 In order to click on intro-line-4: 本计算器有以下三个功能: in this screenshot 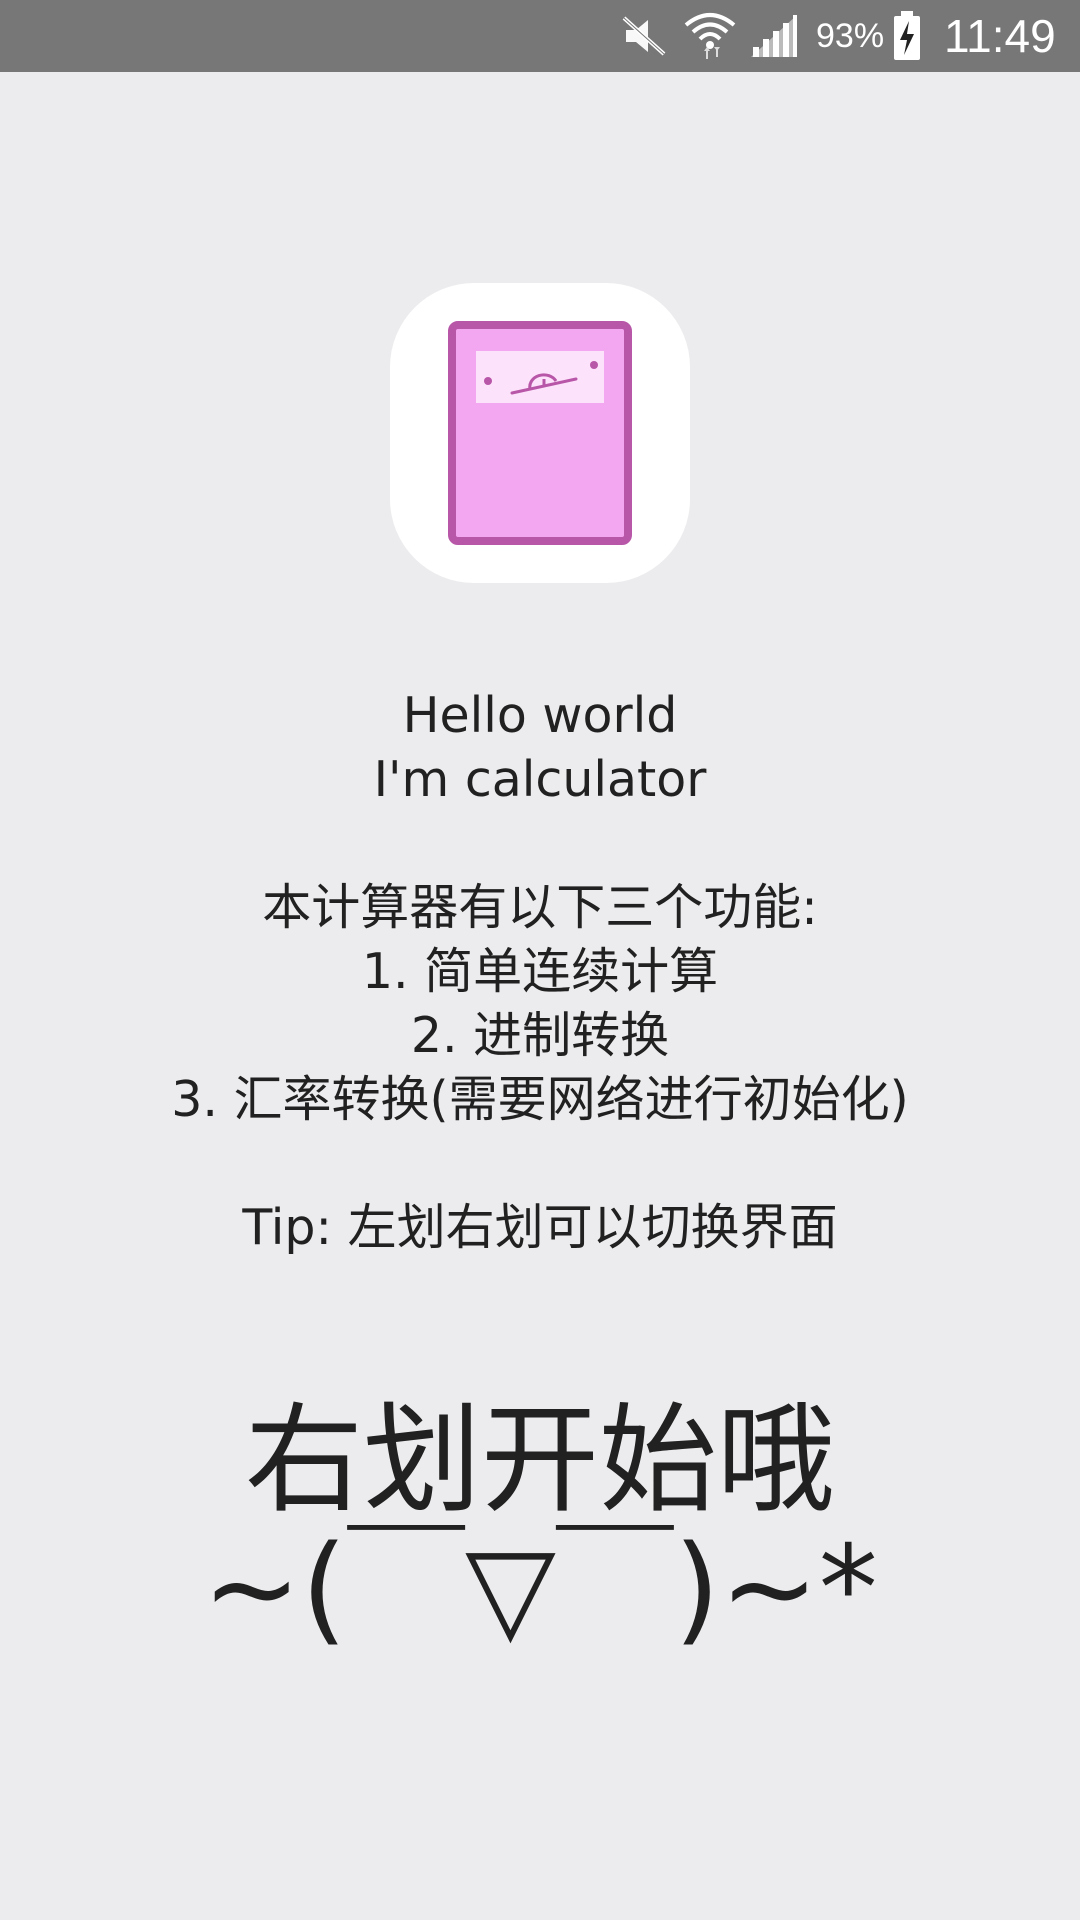, I will do `click(540, 907)`.